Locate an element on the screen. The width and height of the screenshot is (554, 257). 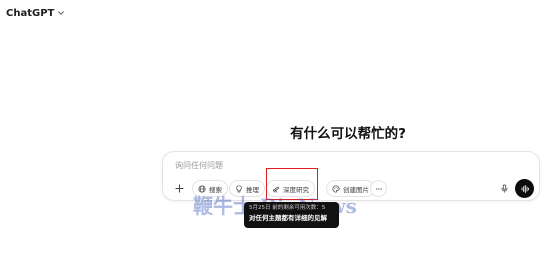
page-title: 有什么可以帮忙的? is located at coordinates (348, 134).